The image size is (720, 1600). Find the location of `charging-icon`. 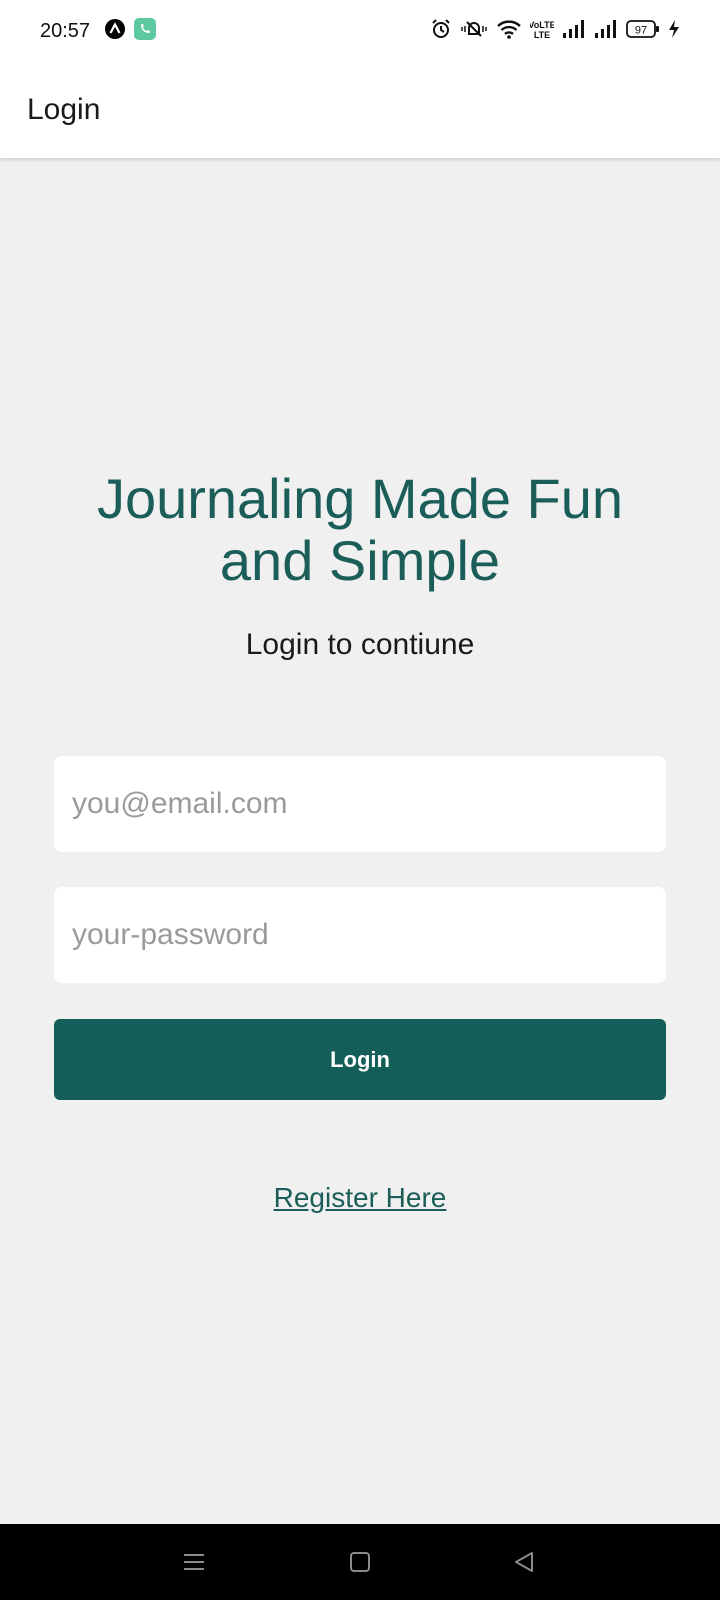

charging-icon is located at coordinates (674, 31).